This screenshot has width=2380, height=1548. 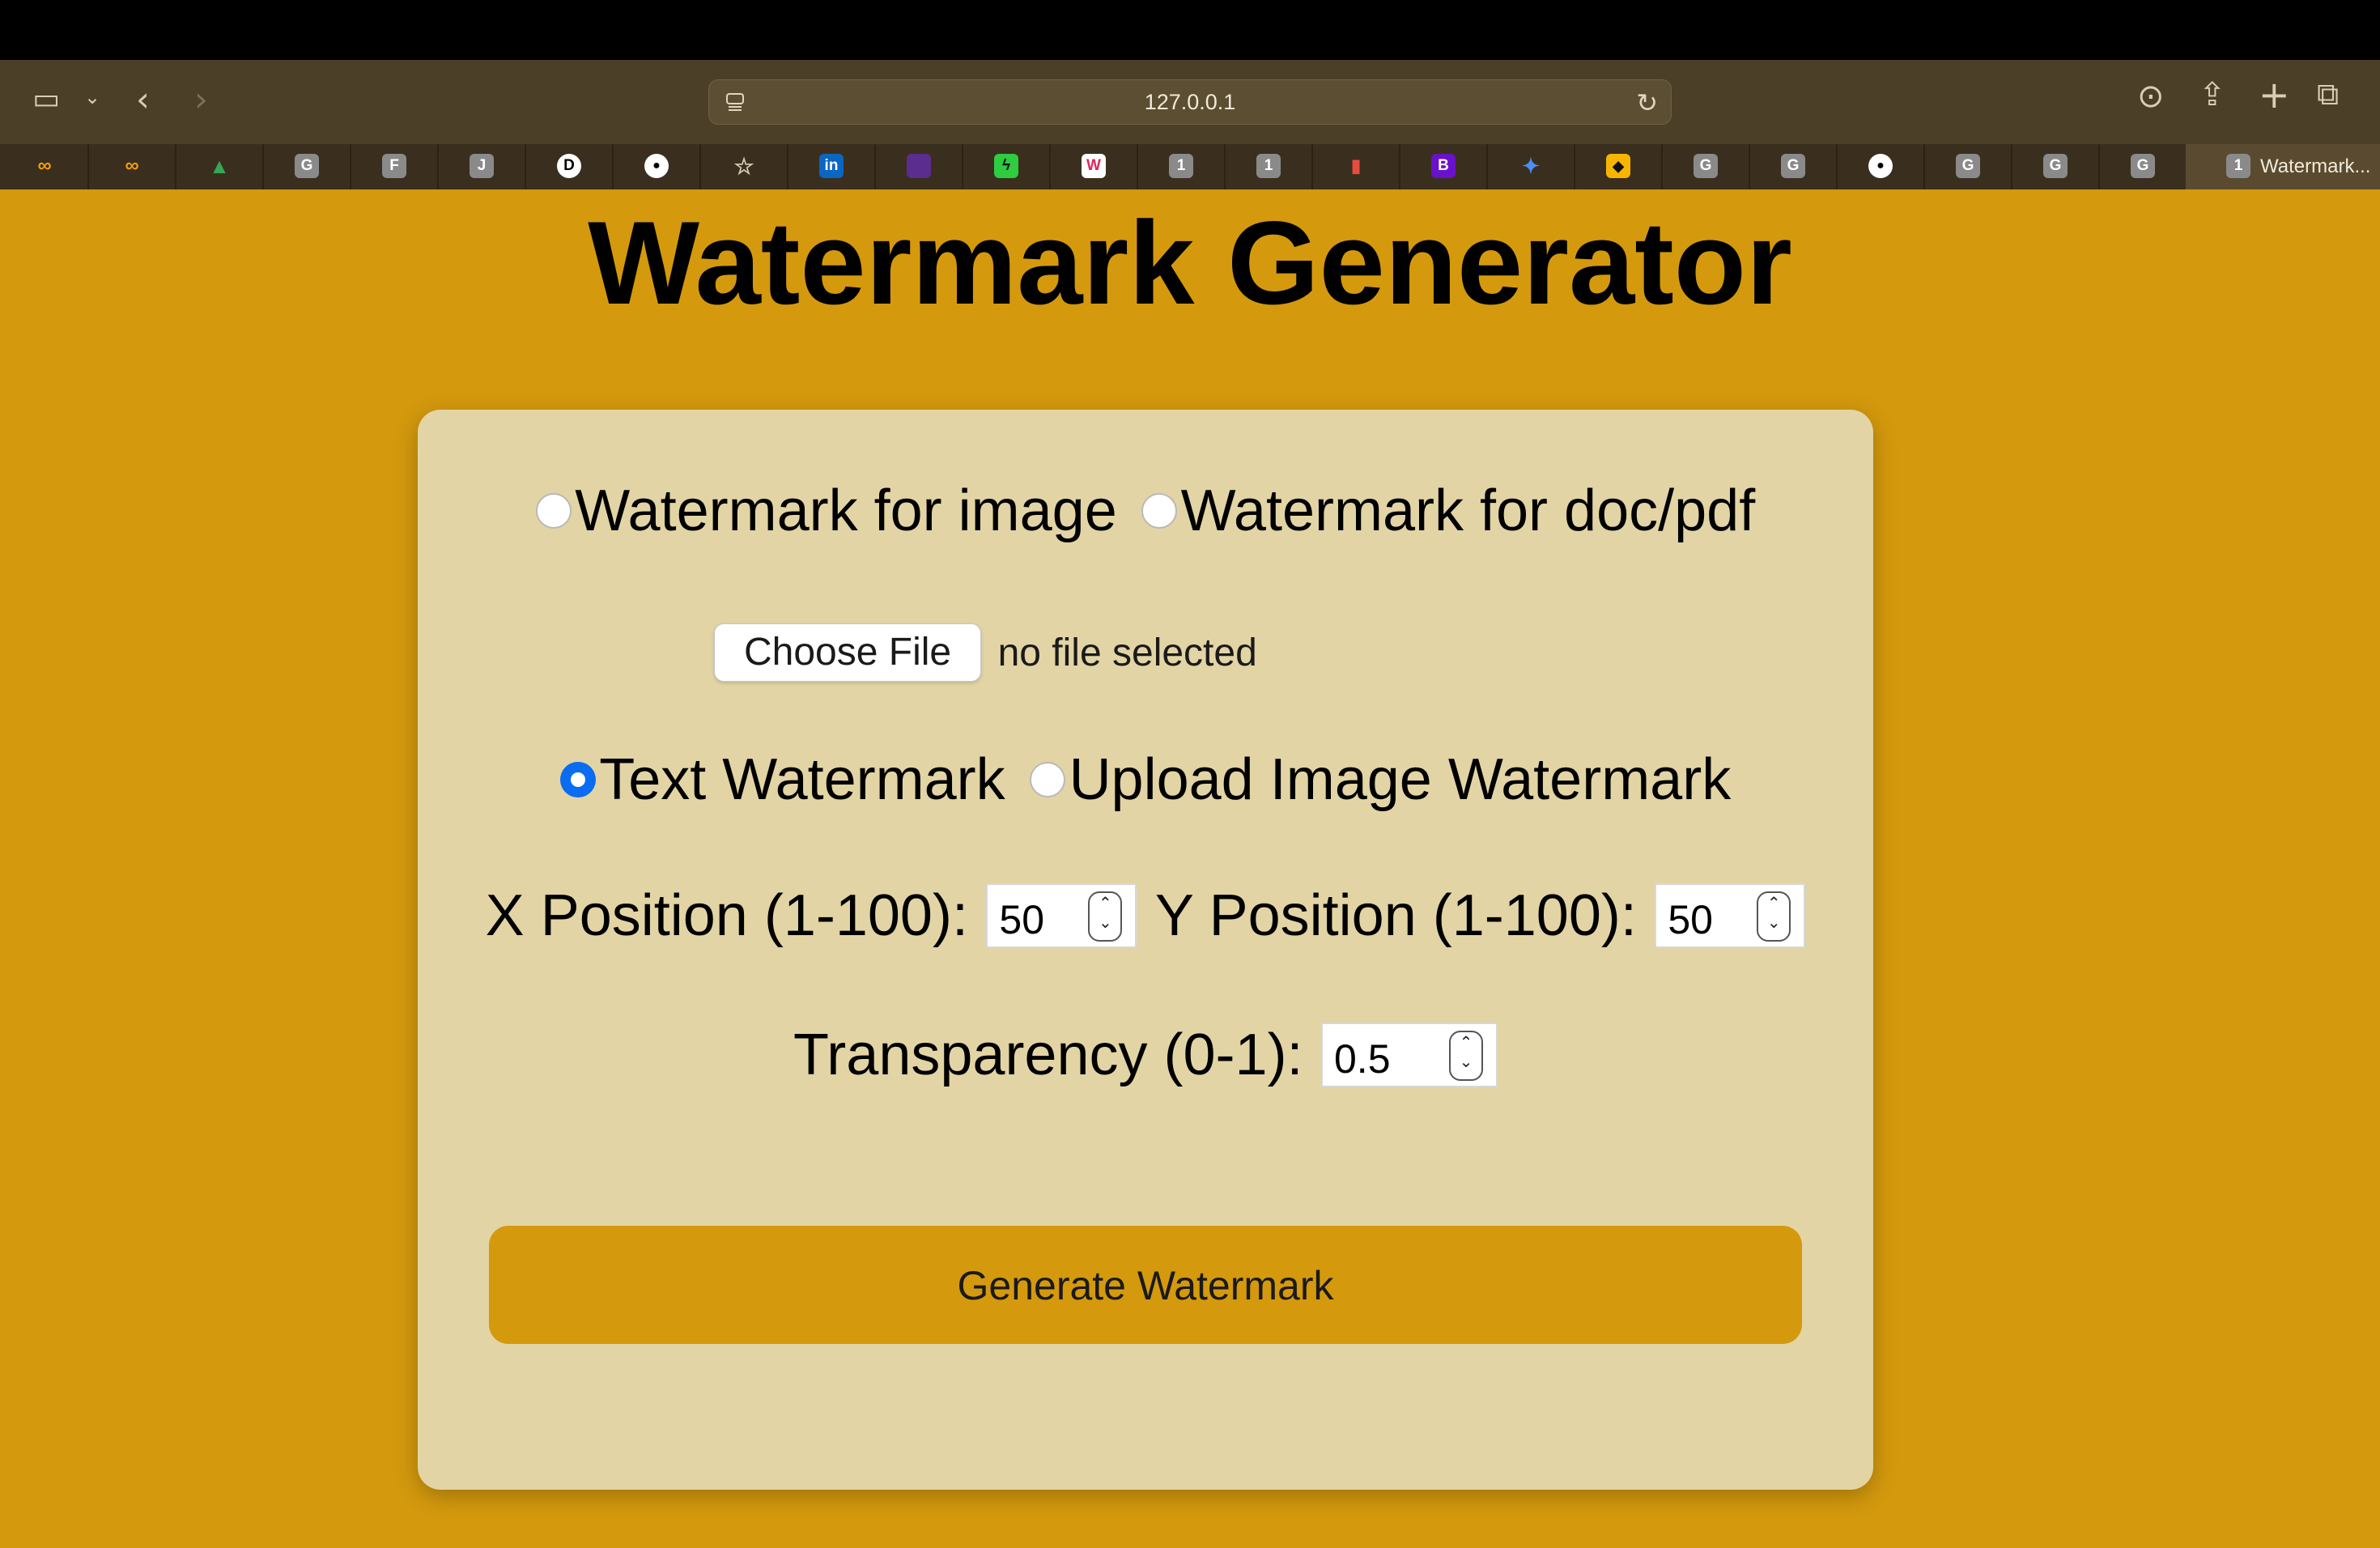 What do you see at coordinates (1731, 916) in the screenshot?
I see `y-position-input: 50 ⌃ ⌄` at bounding box center [1731, 916].